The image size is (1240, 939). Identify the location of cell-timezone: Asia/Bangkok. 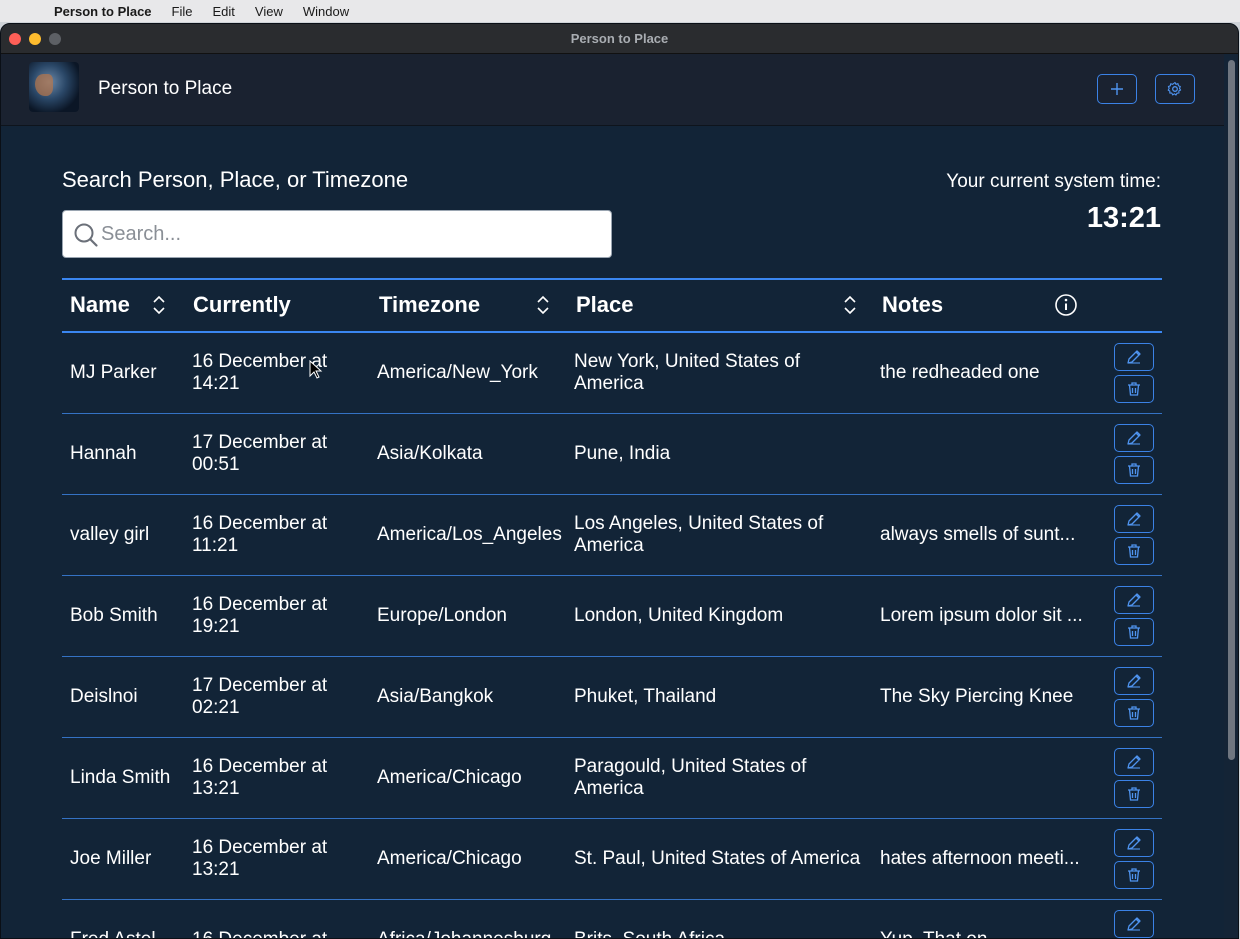
(435, 696).